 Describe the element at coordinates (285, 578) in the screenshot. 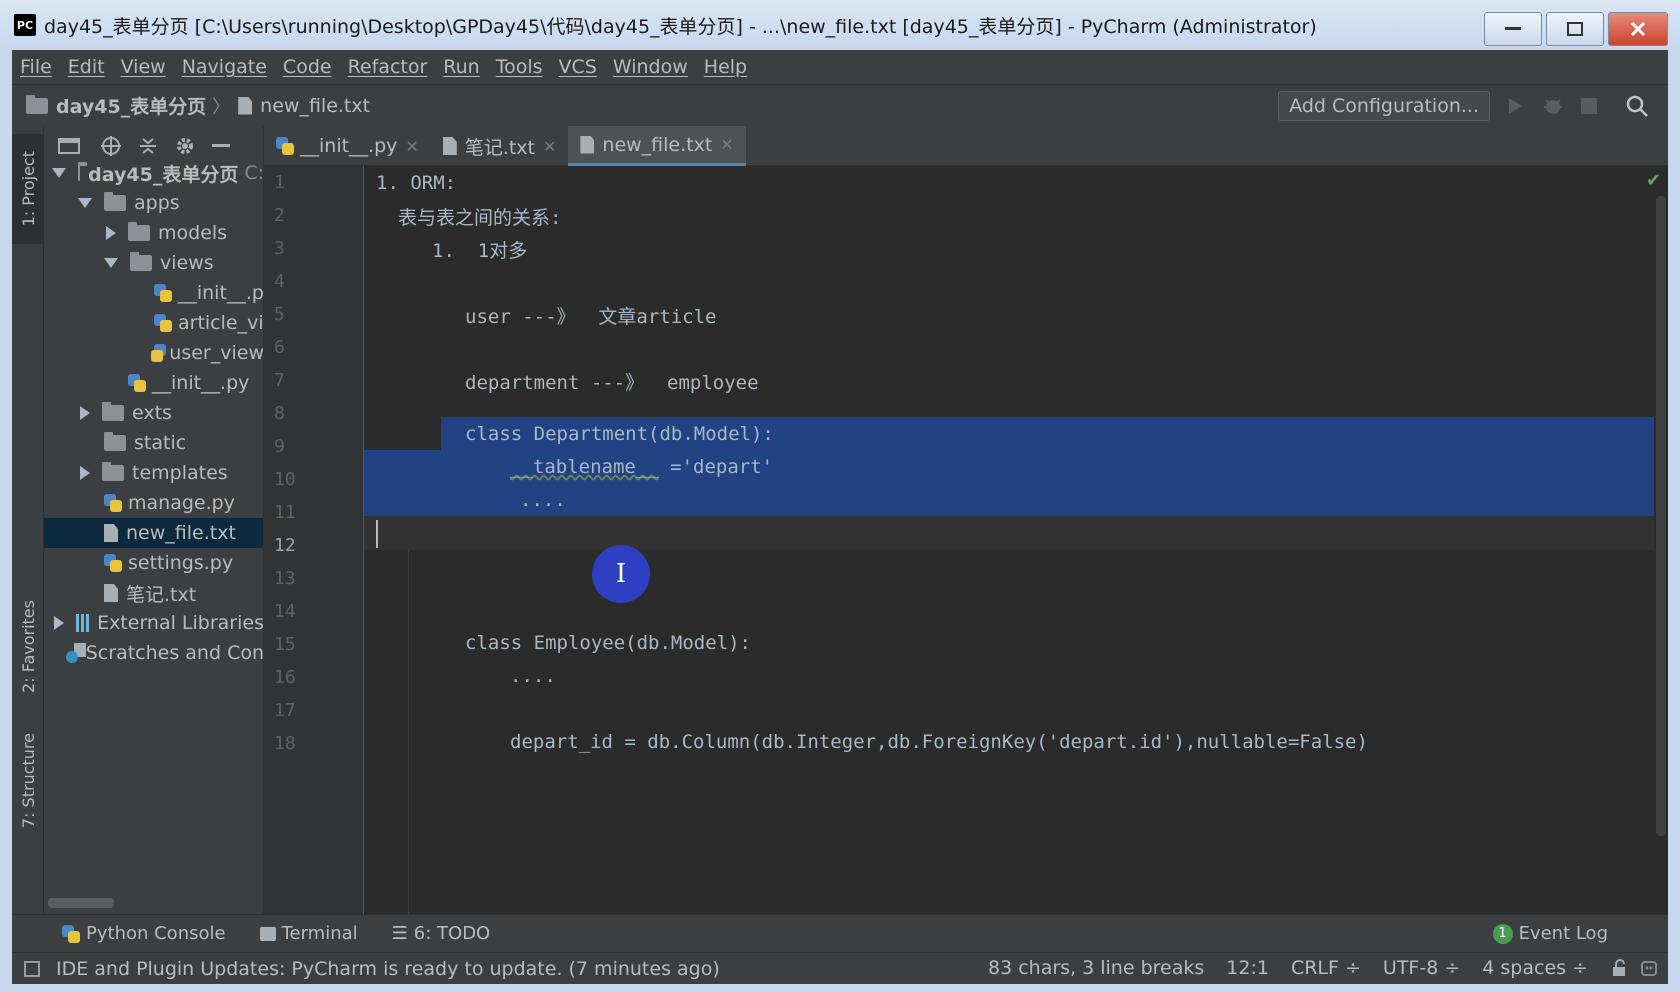

I see `line-number: 13` at that location.